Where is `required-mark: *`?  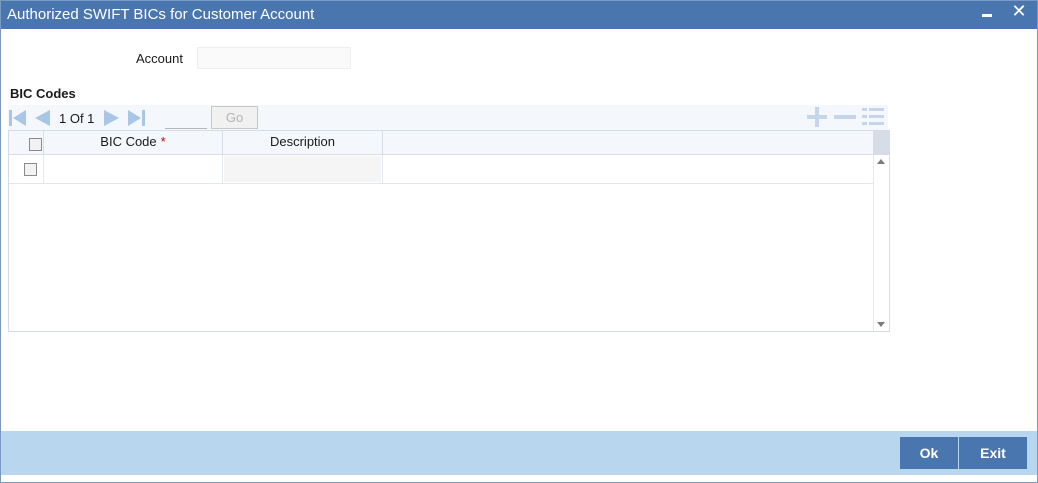
required-mark: * is located at coordinates (163, 141).